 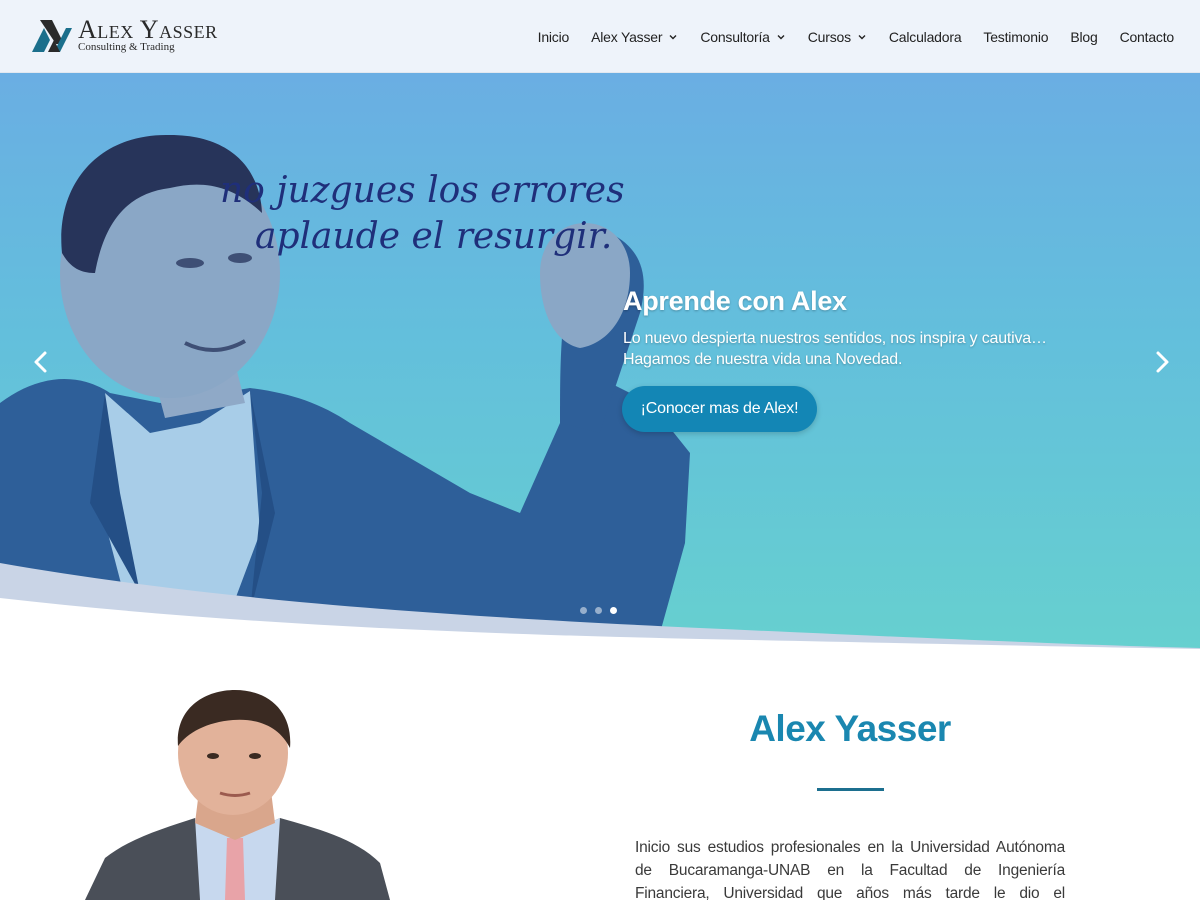 I want to click on nav-item-label: Inicio, so click(x=553, y=36).